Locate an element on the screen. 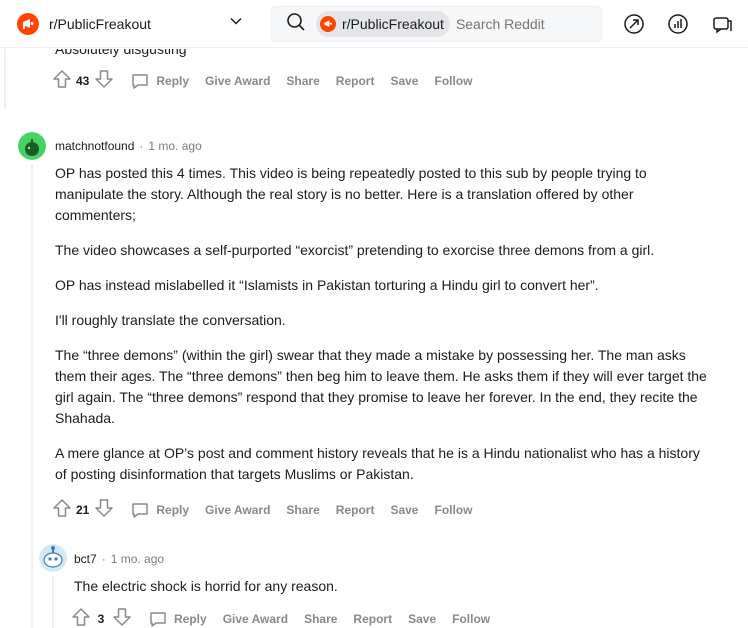 This screenshot has width=748, height=628. username: matchnotfound is located at coordinates (94, 146).